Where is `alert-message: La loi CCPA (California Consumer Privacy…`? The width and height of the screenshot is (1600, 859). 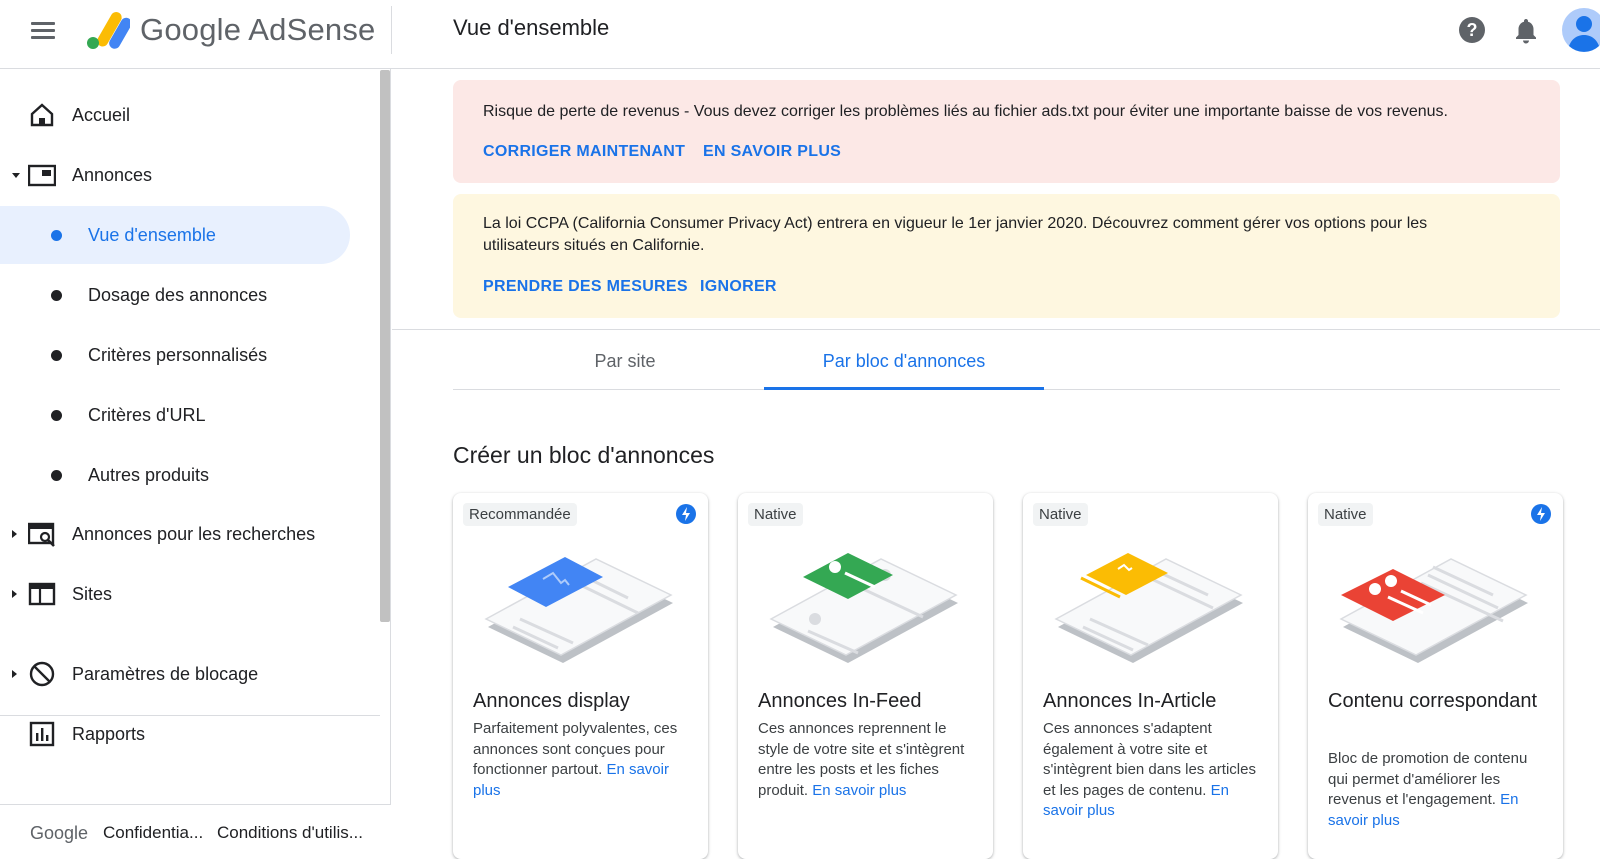
alert-message: La loi CCPA (California Consumer Privacy… is located at coordinates (955, 234).